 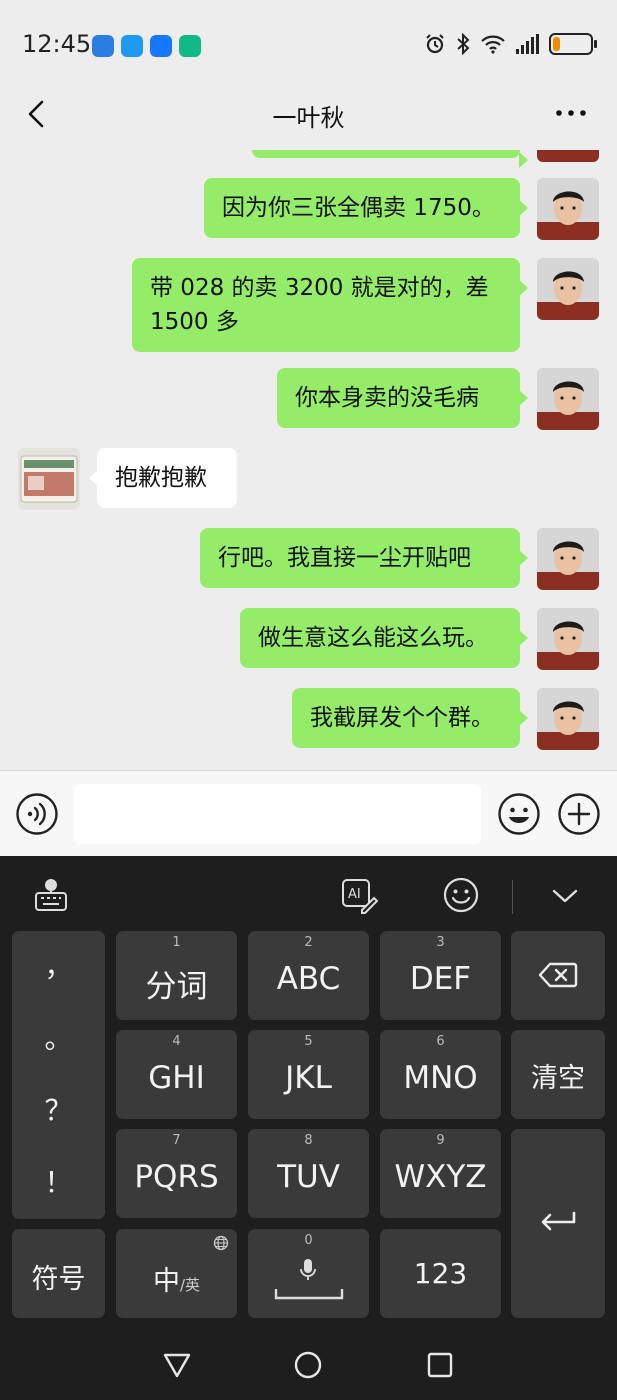 What do you see at coordinates (58, 1273) in the screenshot?
I see `symbols-key: 符号` at bounding box center [58, 1273].